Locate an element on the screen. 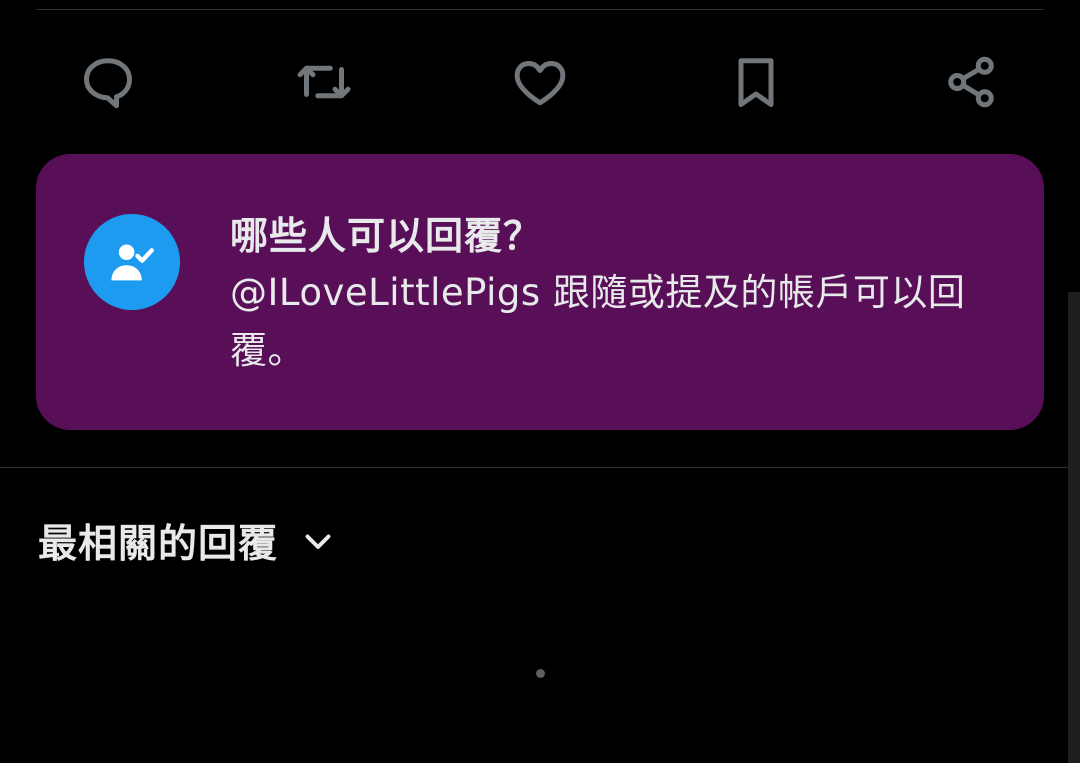  top-divider is located at coordinates (540, 9).